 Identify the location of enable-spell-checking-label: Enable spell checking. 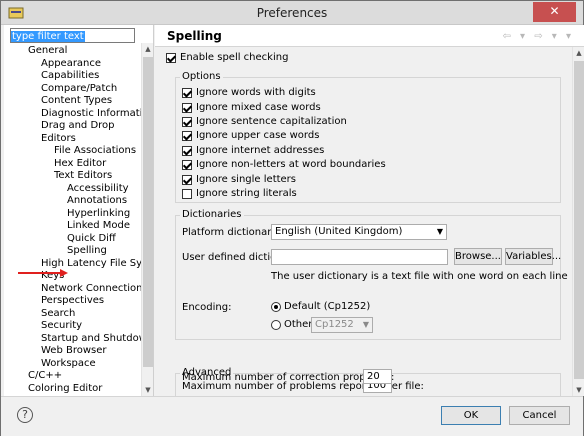
(234, 57).